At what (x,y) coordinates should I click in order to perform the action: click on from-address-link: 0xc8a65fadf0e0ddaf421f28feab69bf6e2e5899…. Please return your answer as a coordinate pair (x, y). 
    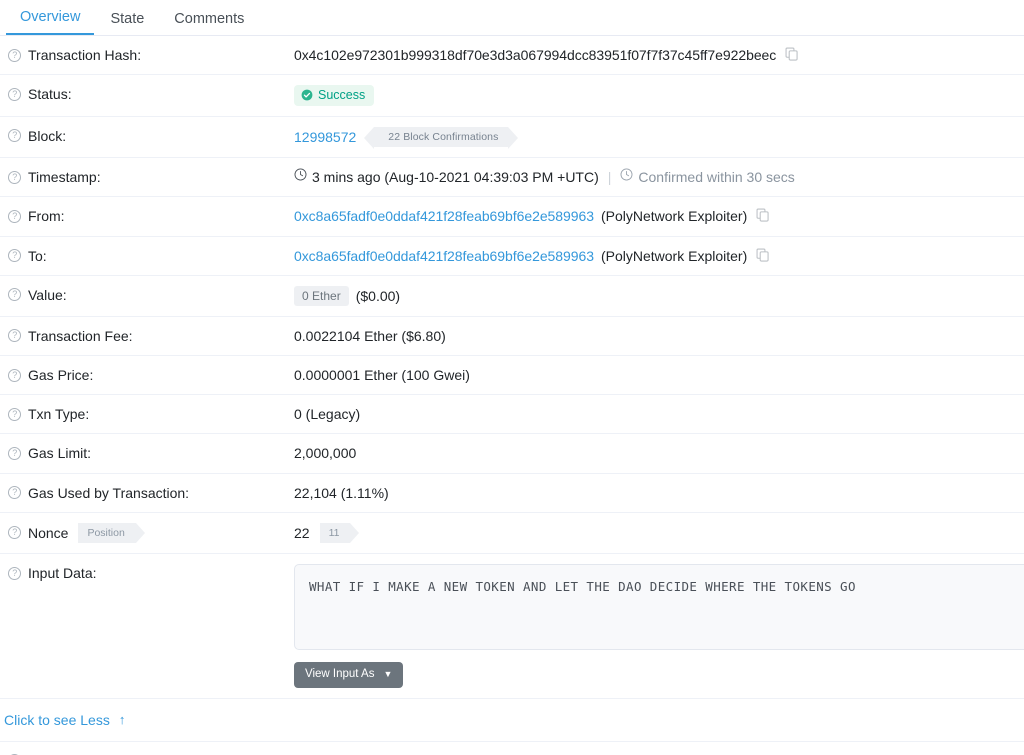
    Looking at the image, I should click on (444, 216).